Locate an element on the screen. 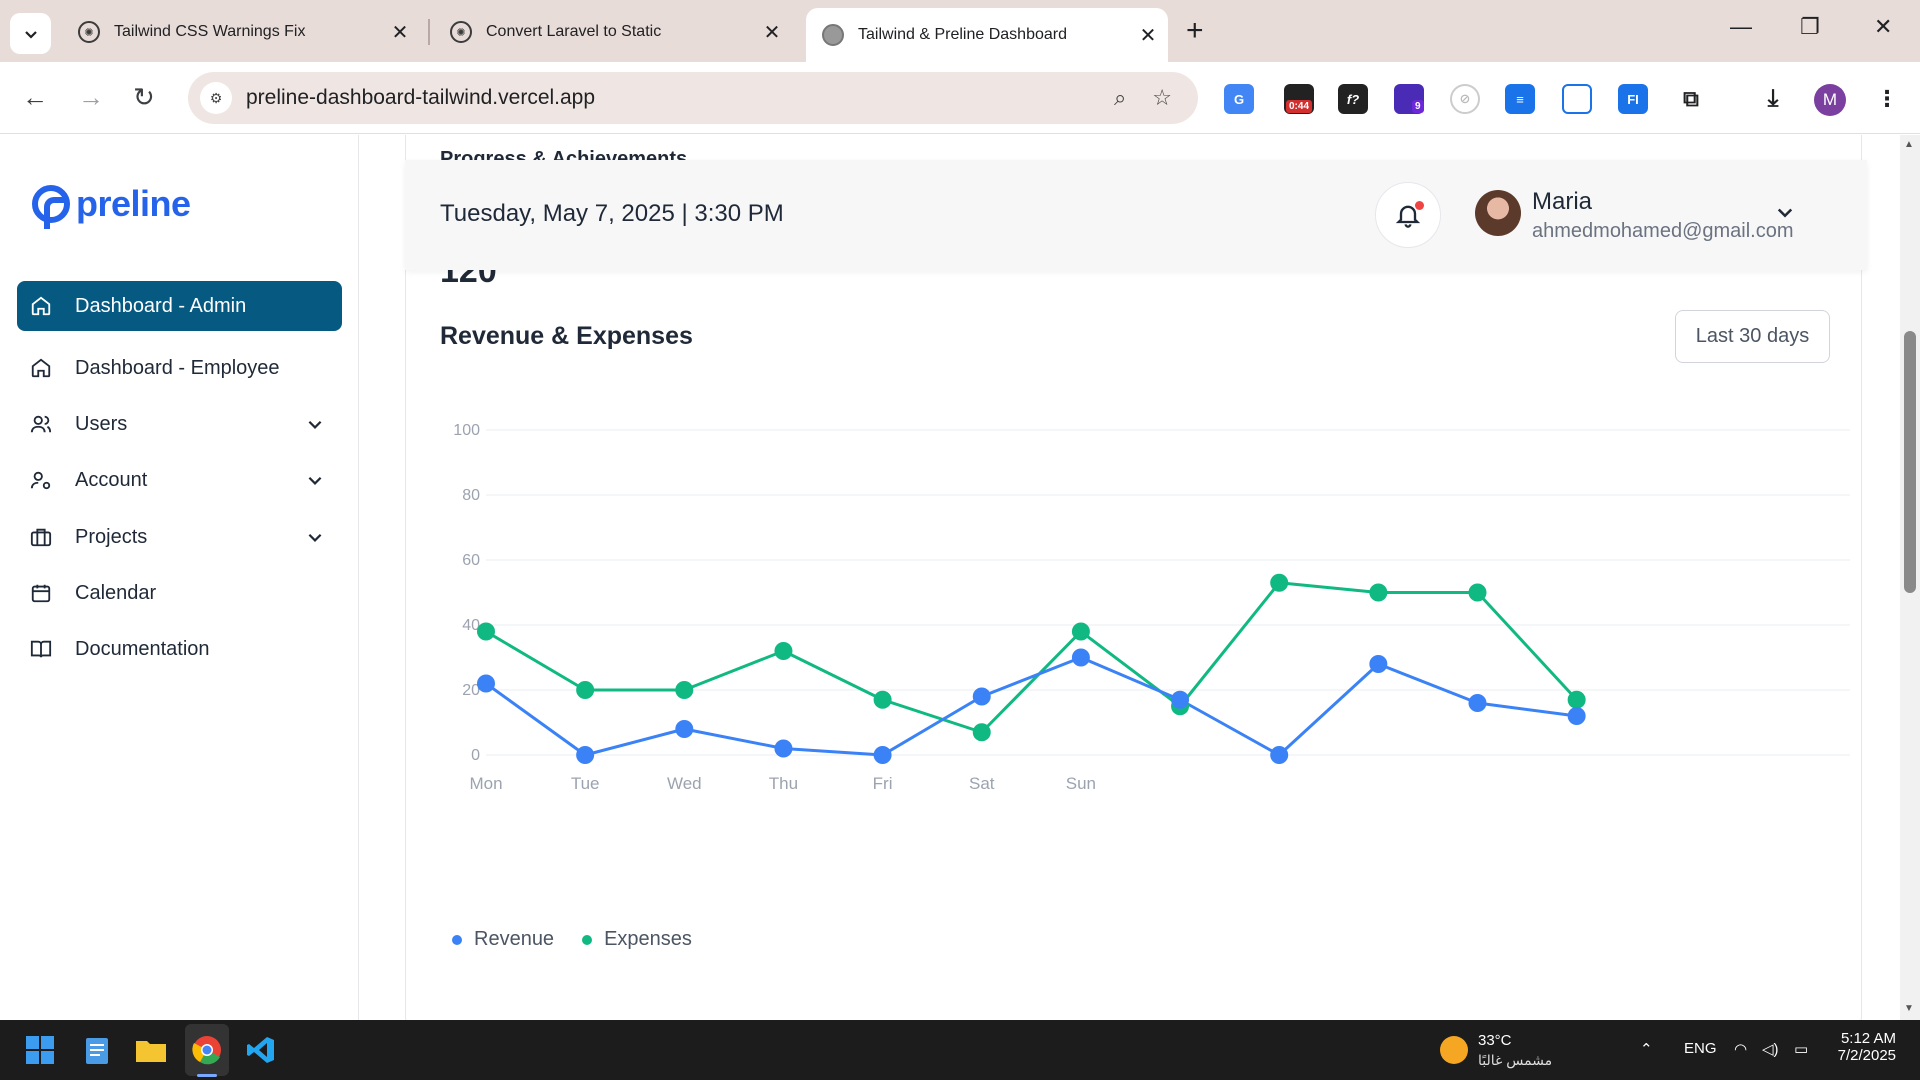 The width and height of the screenshot is (1920, 1080). home-icon is located at coordinates (41, 306).